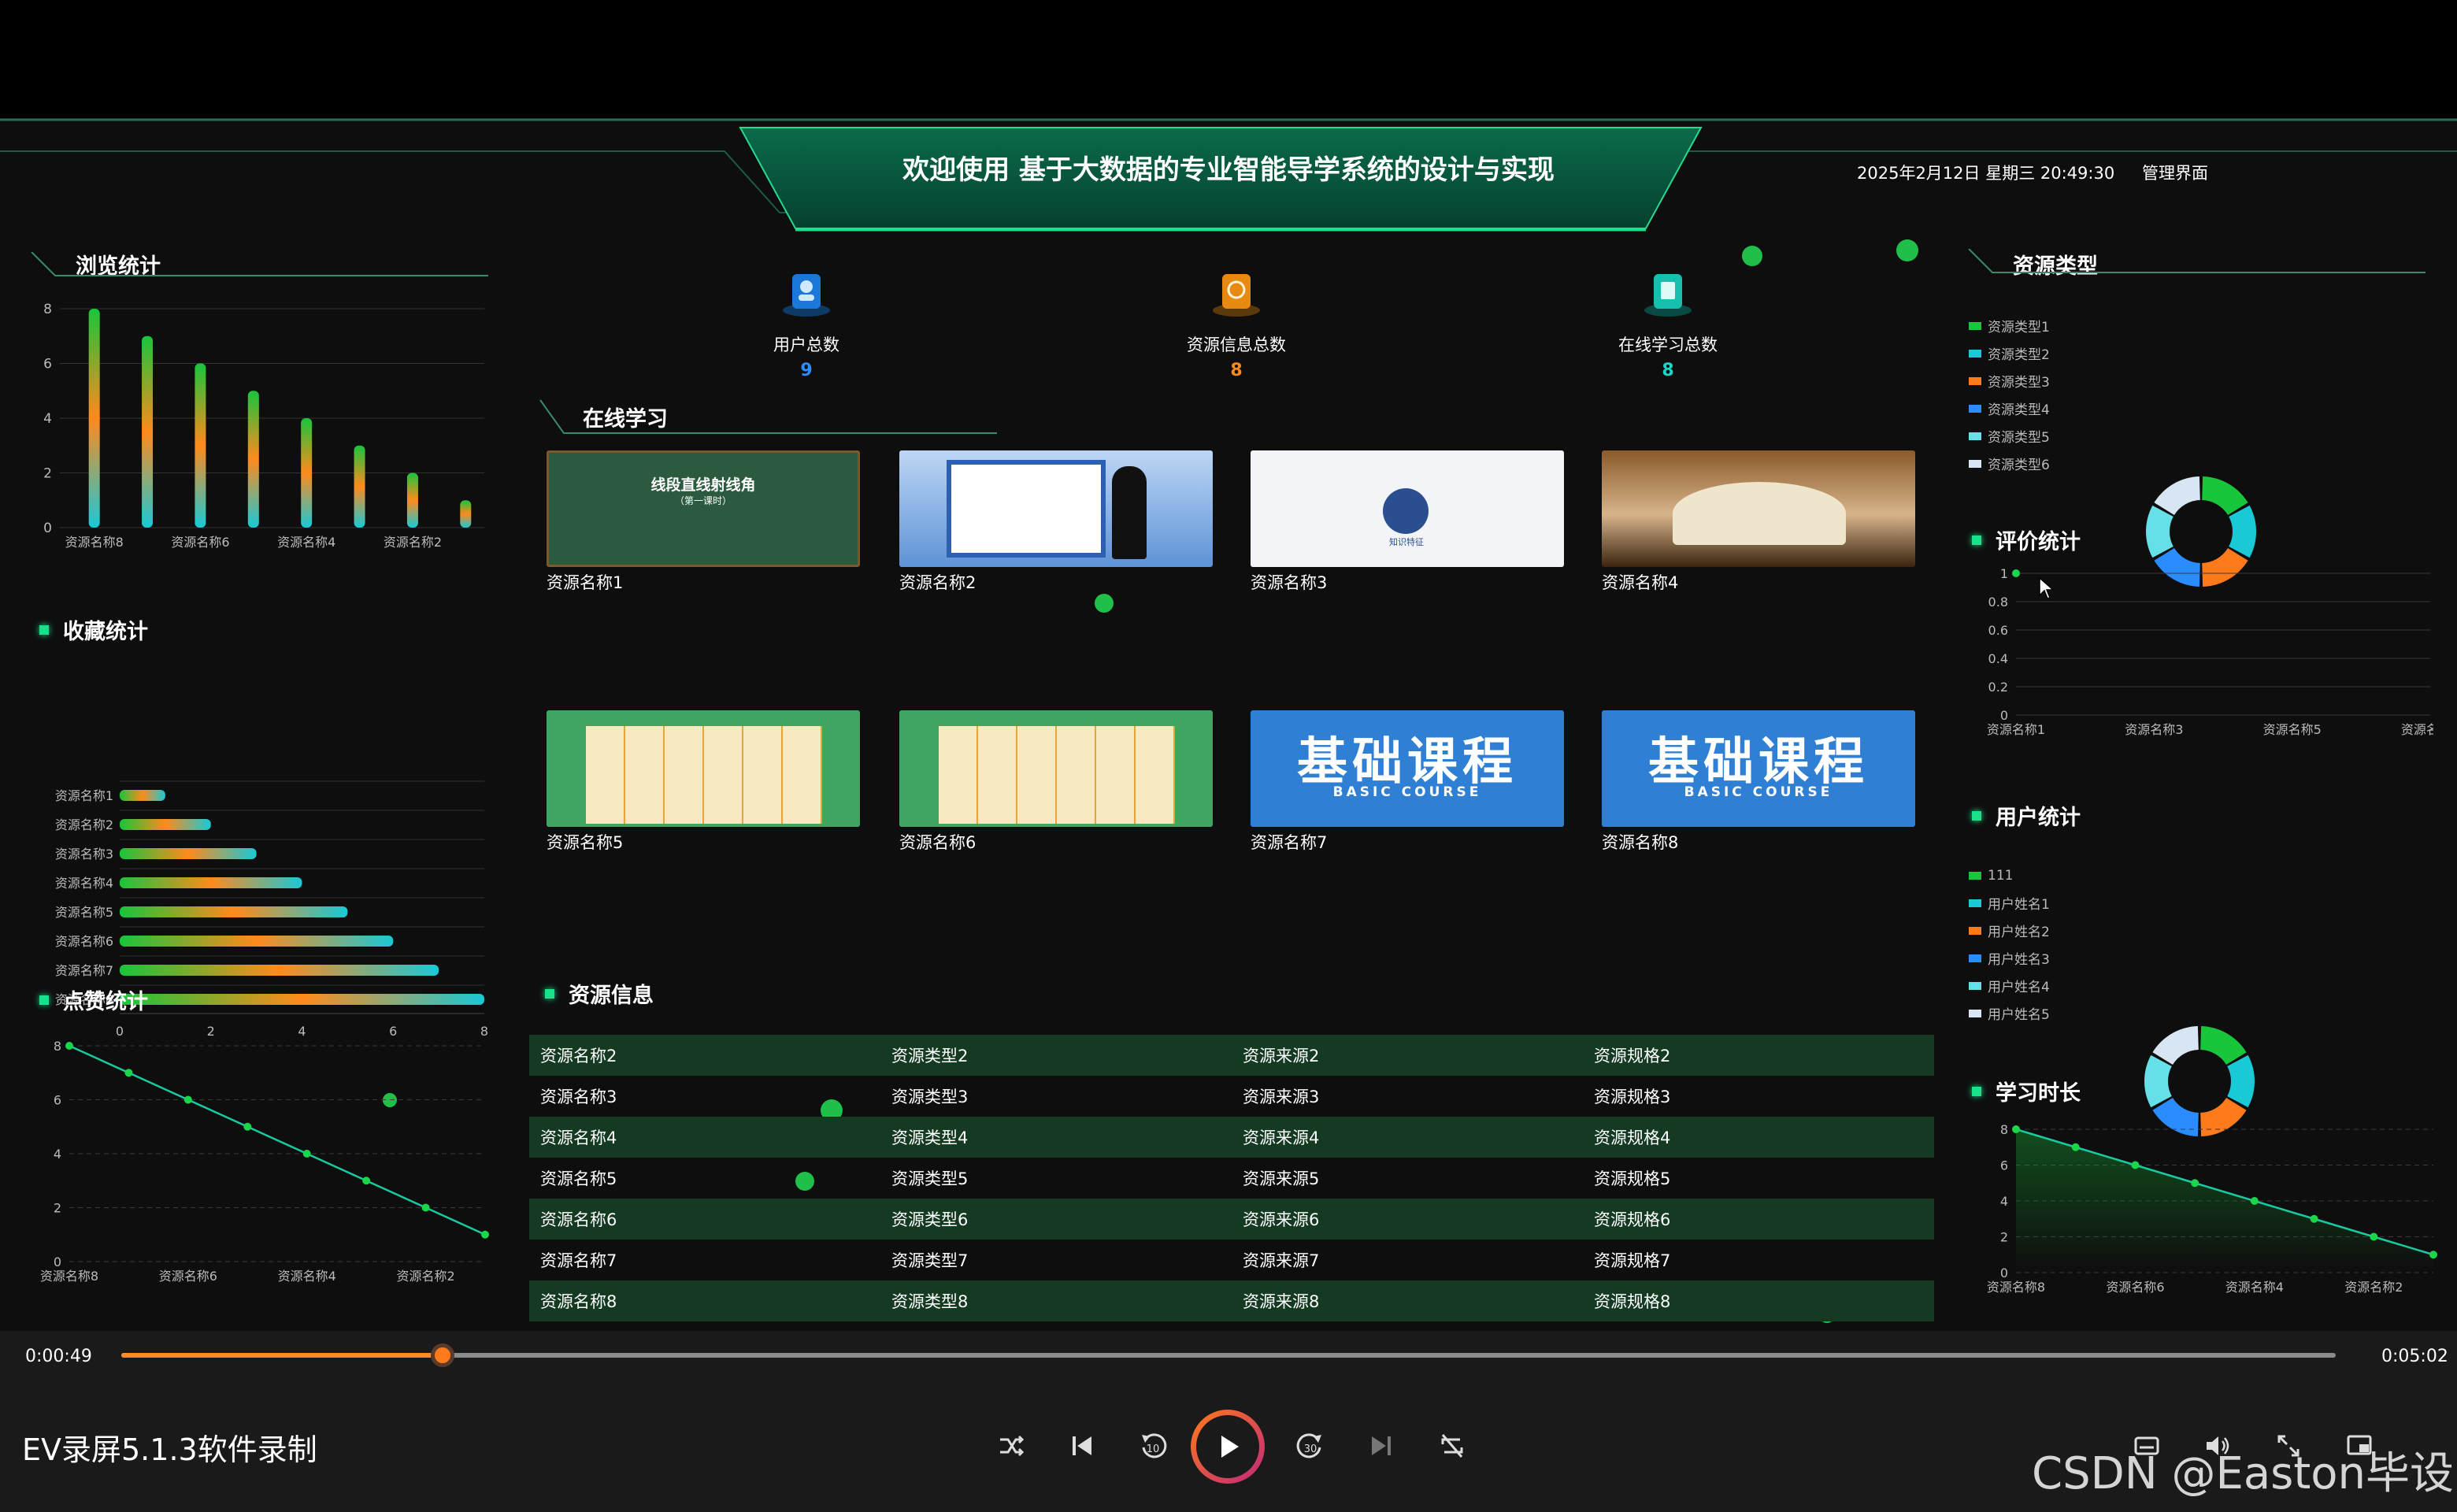  I want to click on legend-label: 资源类型4, so click(2019, 410).